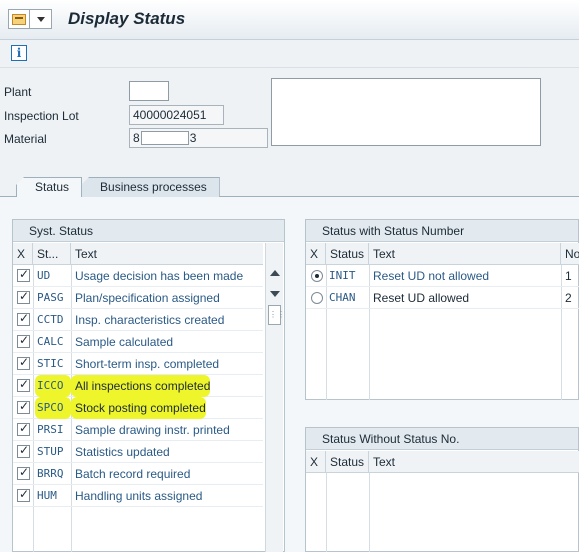 The height and width of the screenshot is (552, 579). Describe the element at coordinates (50, 363) in the screenshot. I see `status-code: STIC` at that location.